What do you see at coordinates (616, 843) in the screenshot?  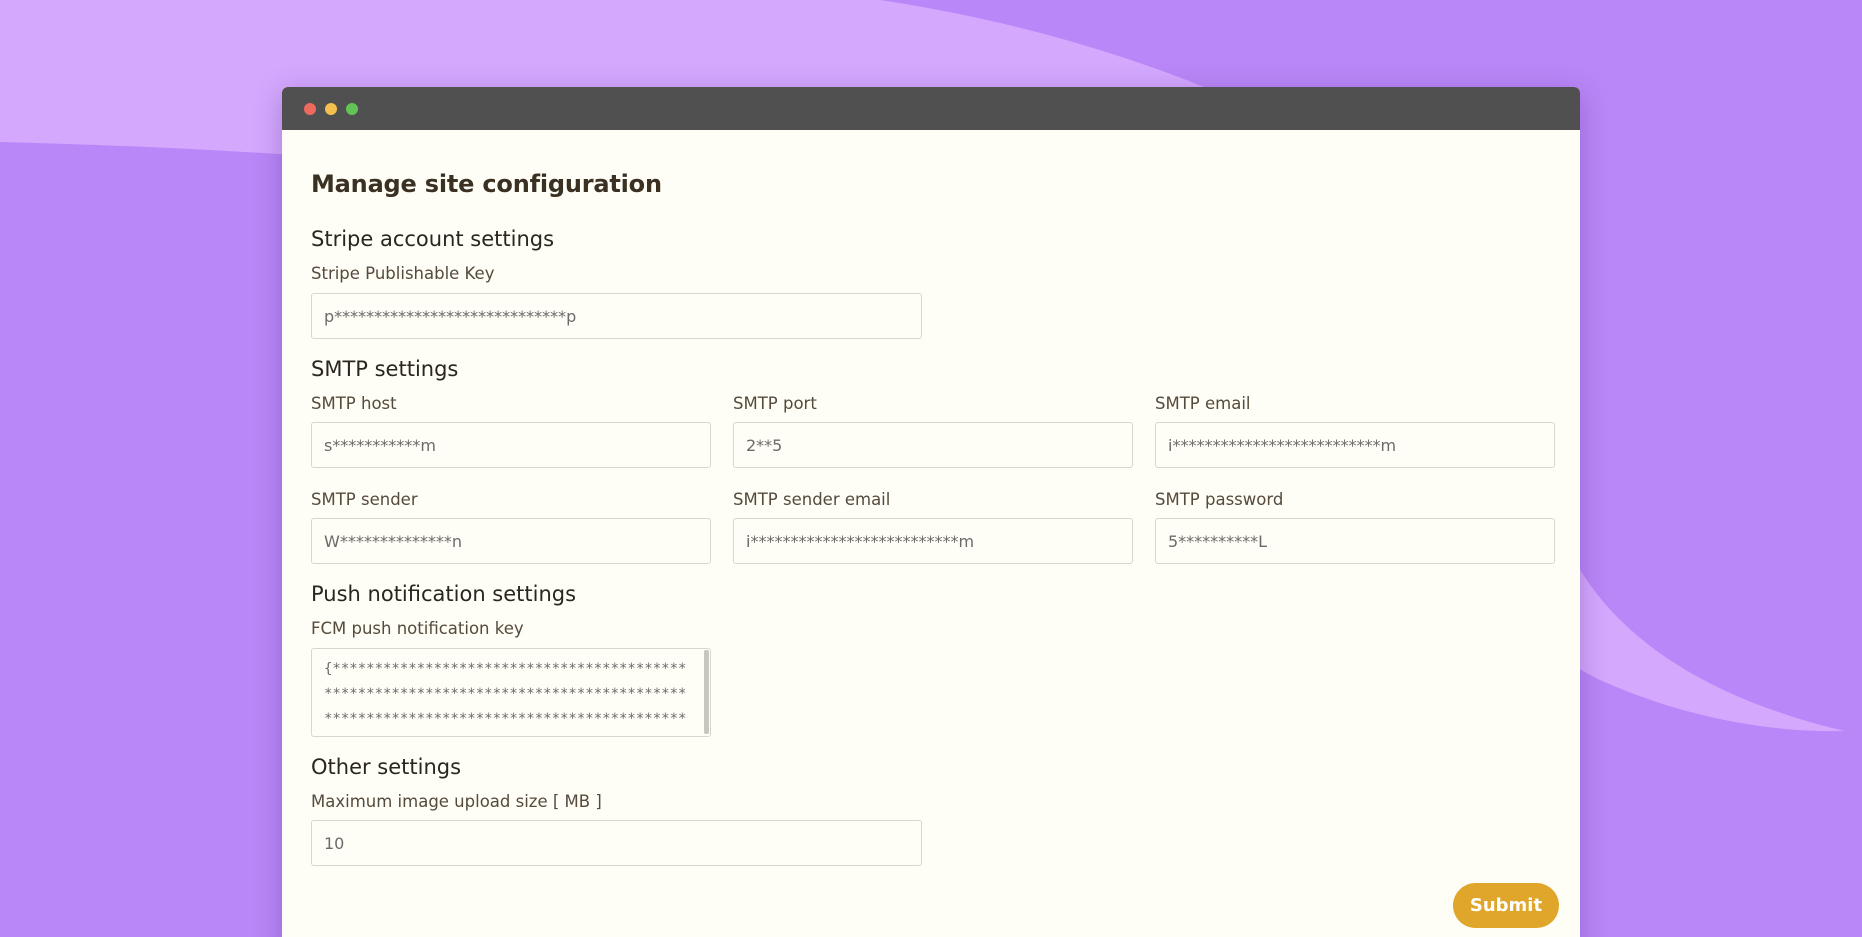 I see `max-upload-size-input` at bounding box center [616, 843].